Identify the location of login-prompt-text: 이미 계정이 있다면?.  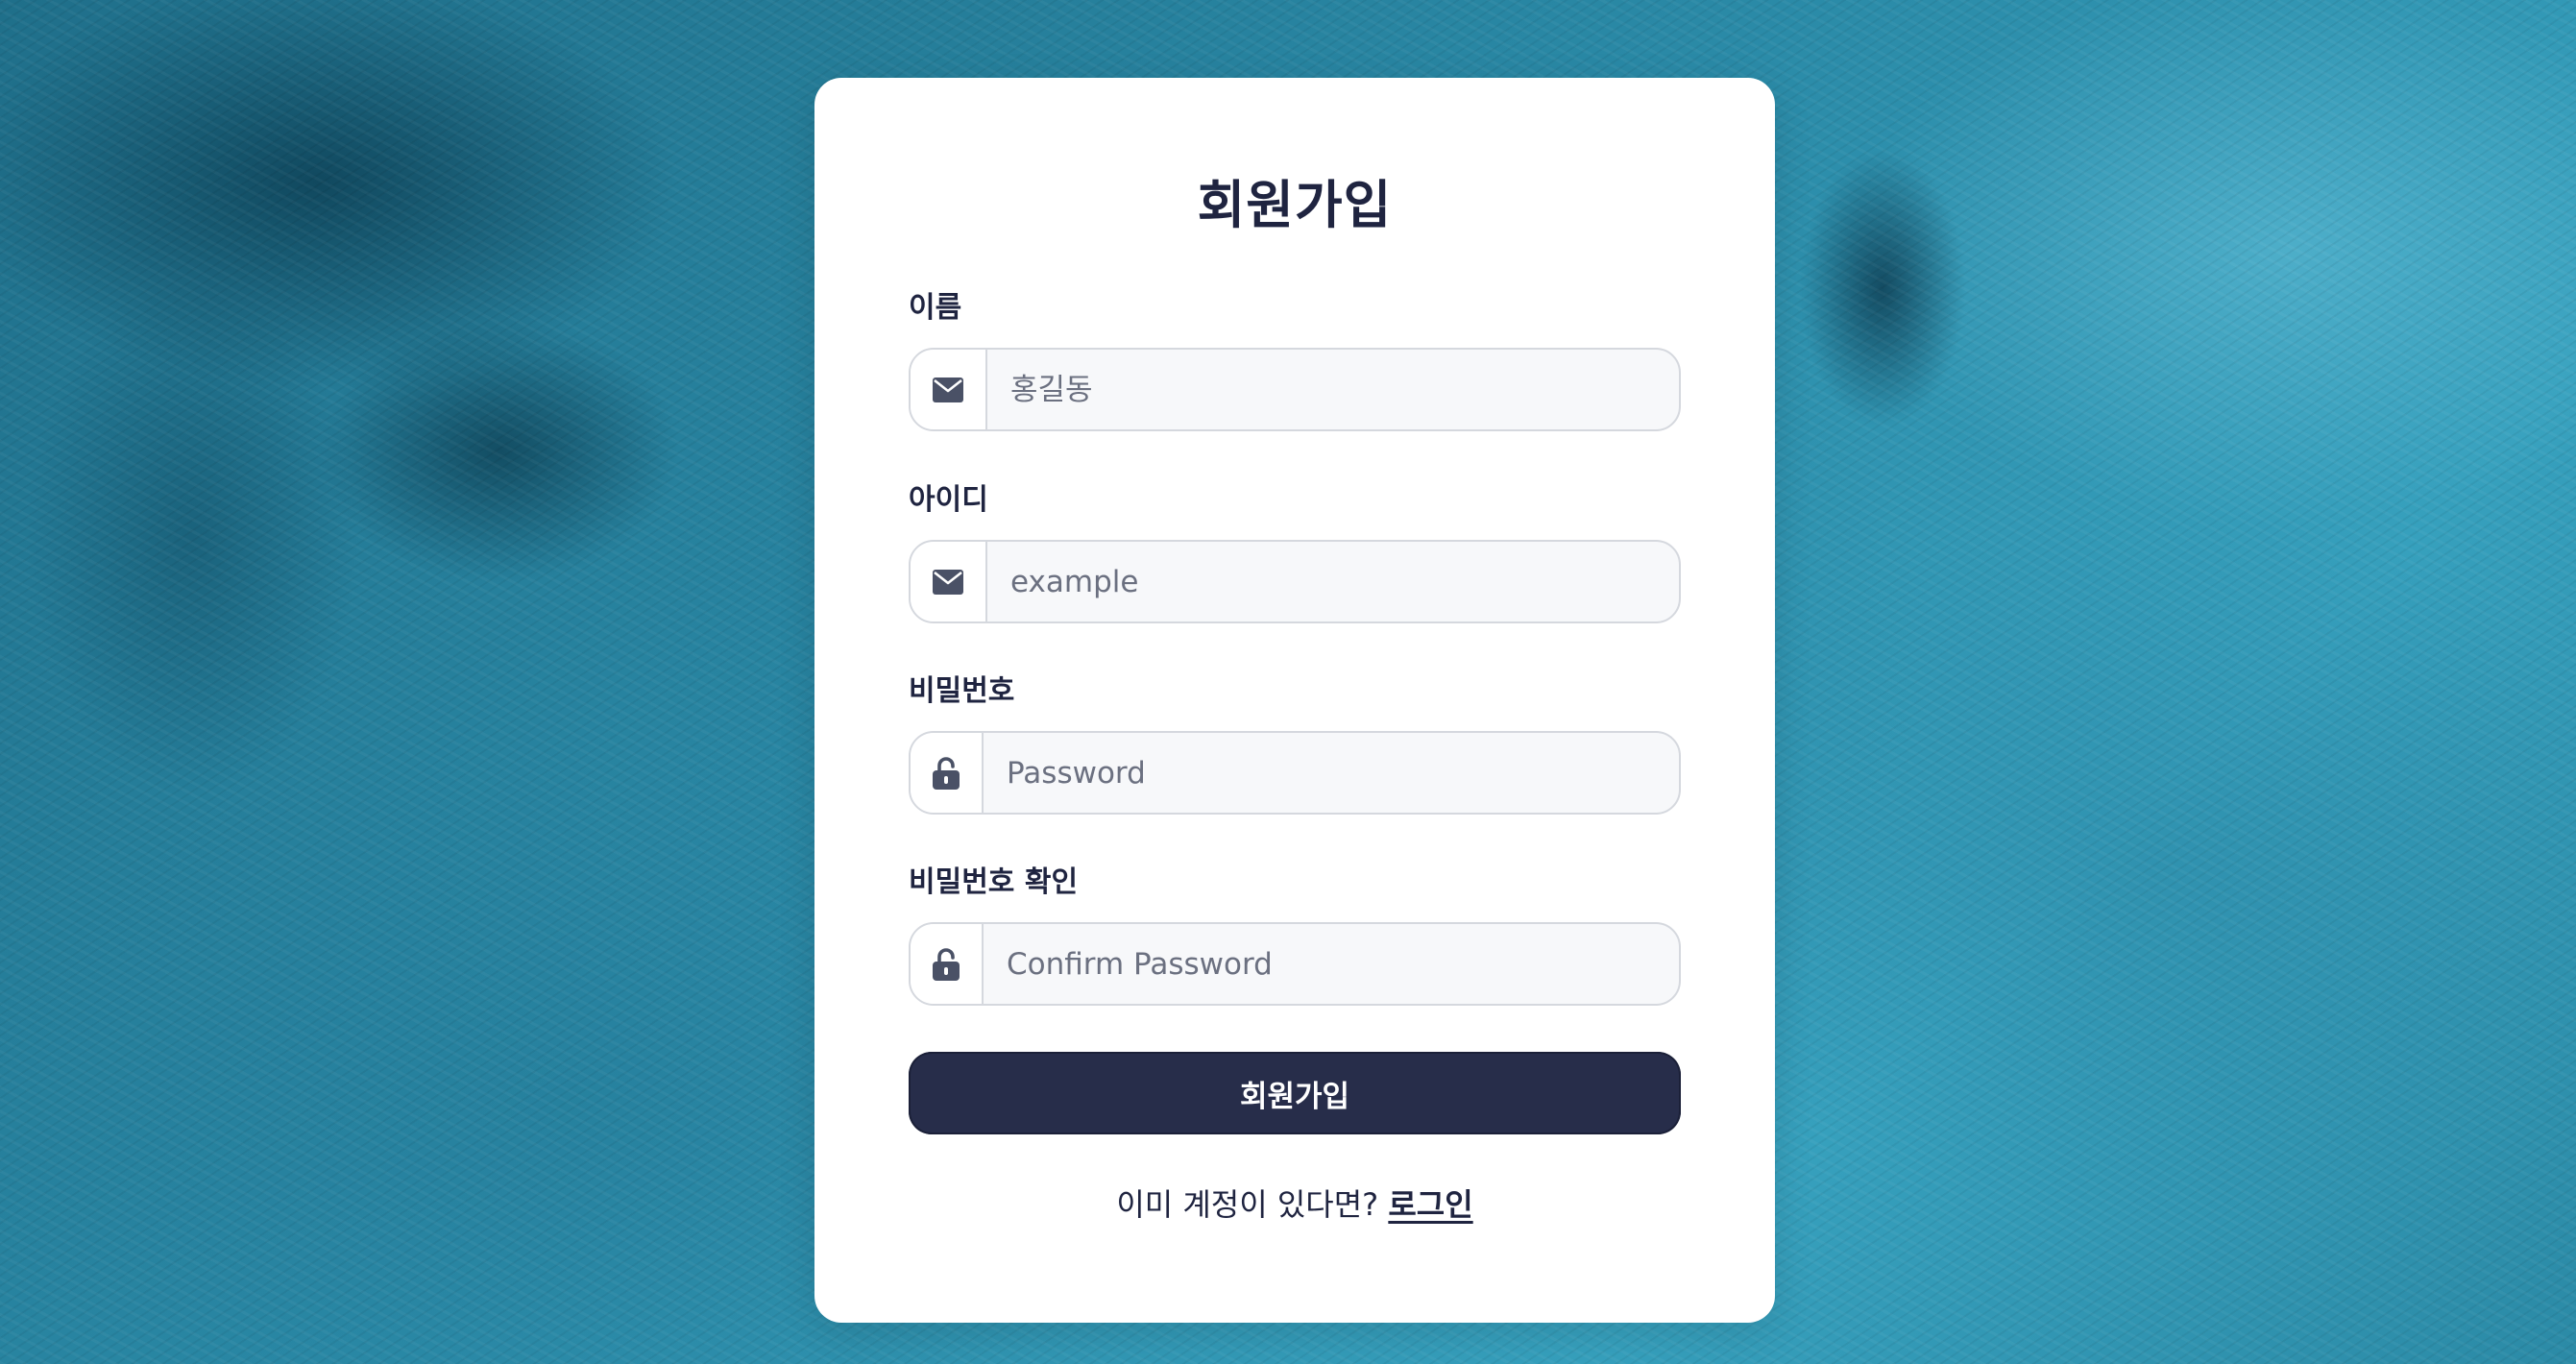
(1247, 1204).